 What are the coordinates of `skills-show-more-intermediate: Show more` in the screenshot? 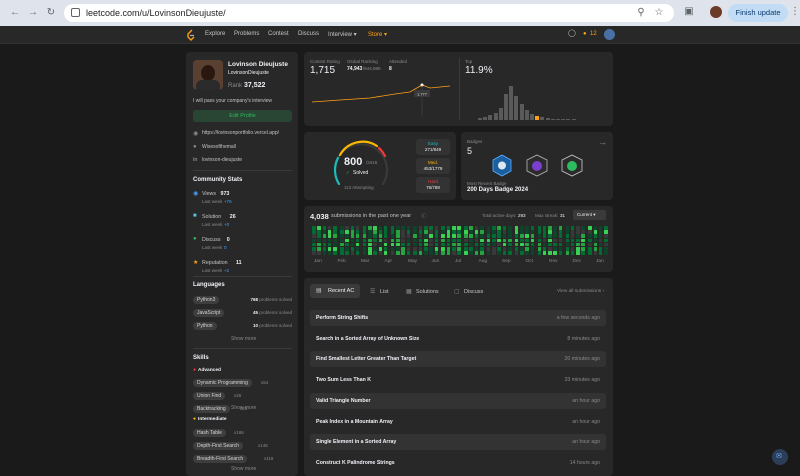 It's located at (243, 469).